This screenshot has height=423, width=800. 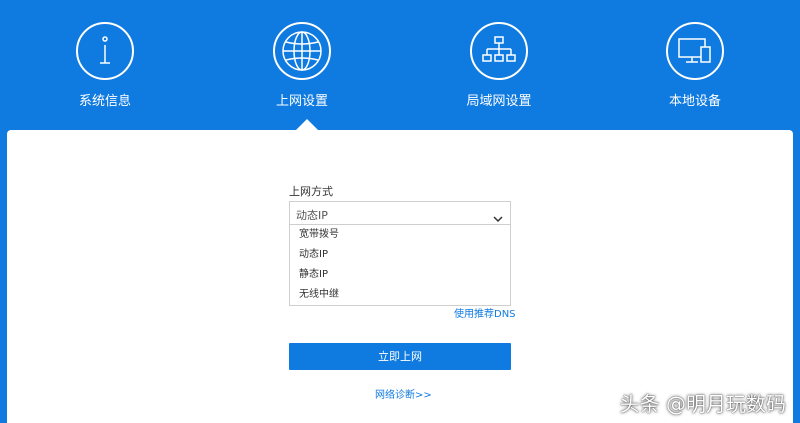 I want to click on nav-label-system-info: 系统信息, so click(x=104, y=101).